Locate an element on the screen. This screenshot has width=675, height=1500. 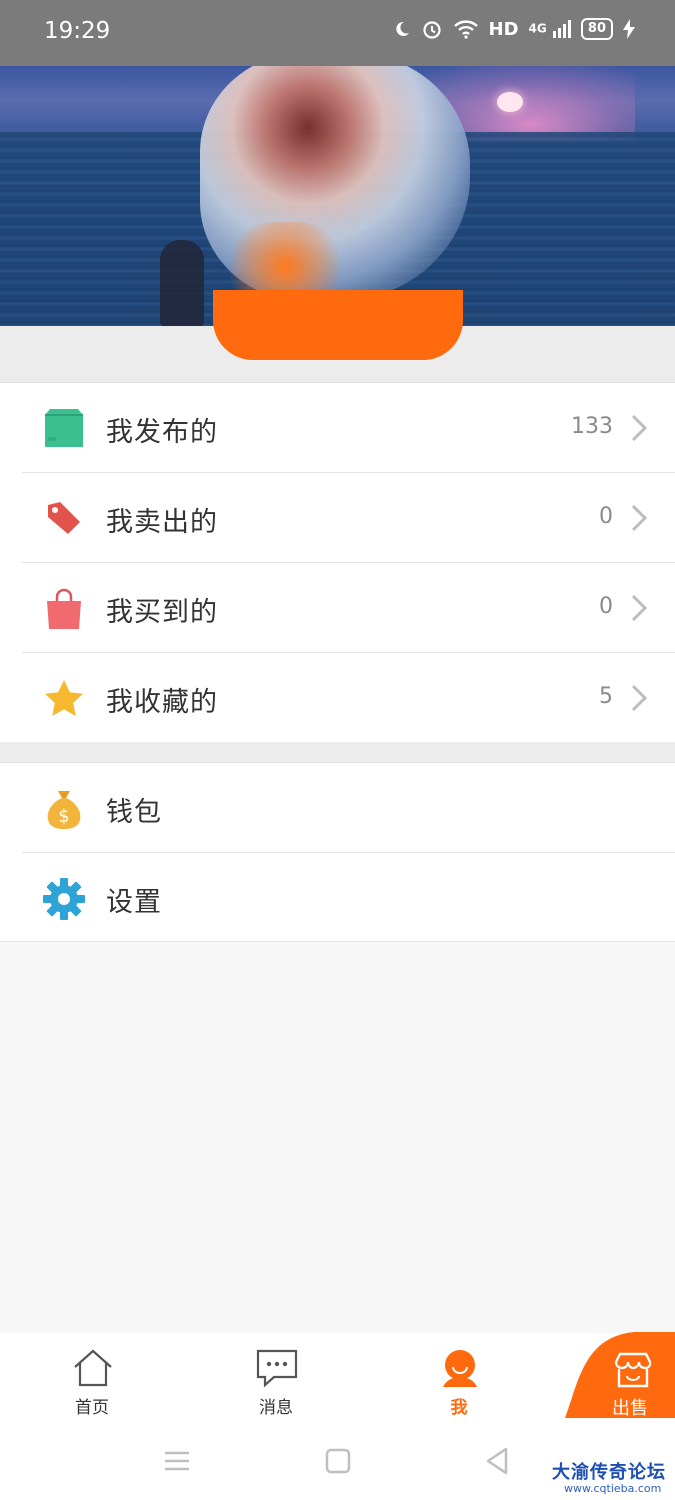
menu-item-bought: 我买到的 0 is located at coordinates (337, 608).